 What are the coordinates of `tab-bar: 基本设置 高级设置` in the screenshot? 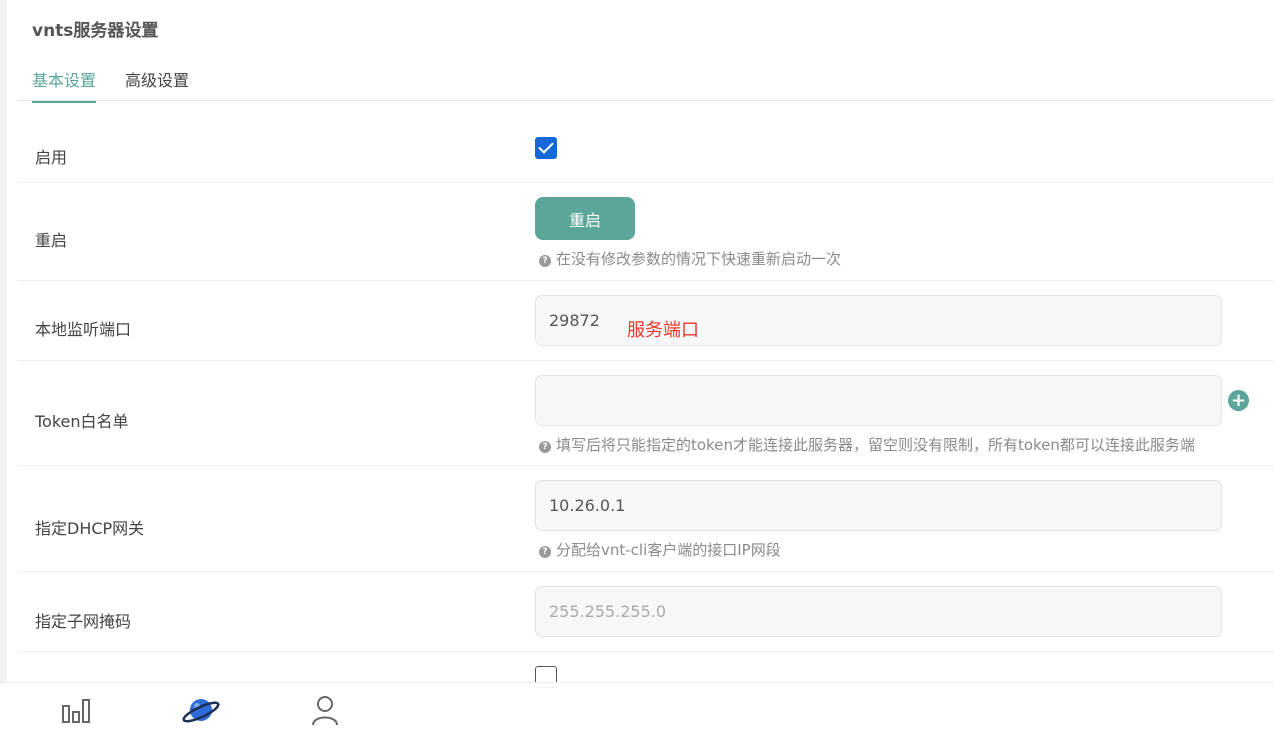 It's located at (646, 81).